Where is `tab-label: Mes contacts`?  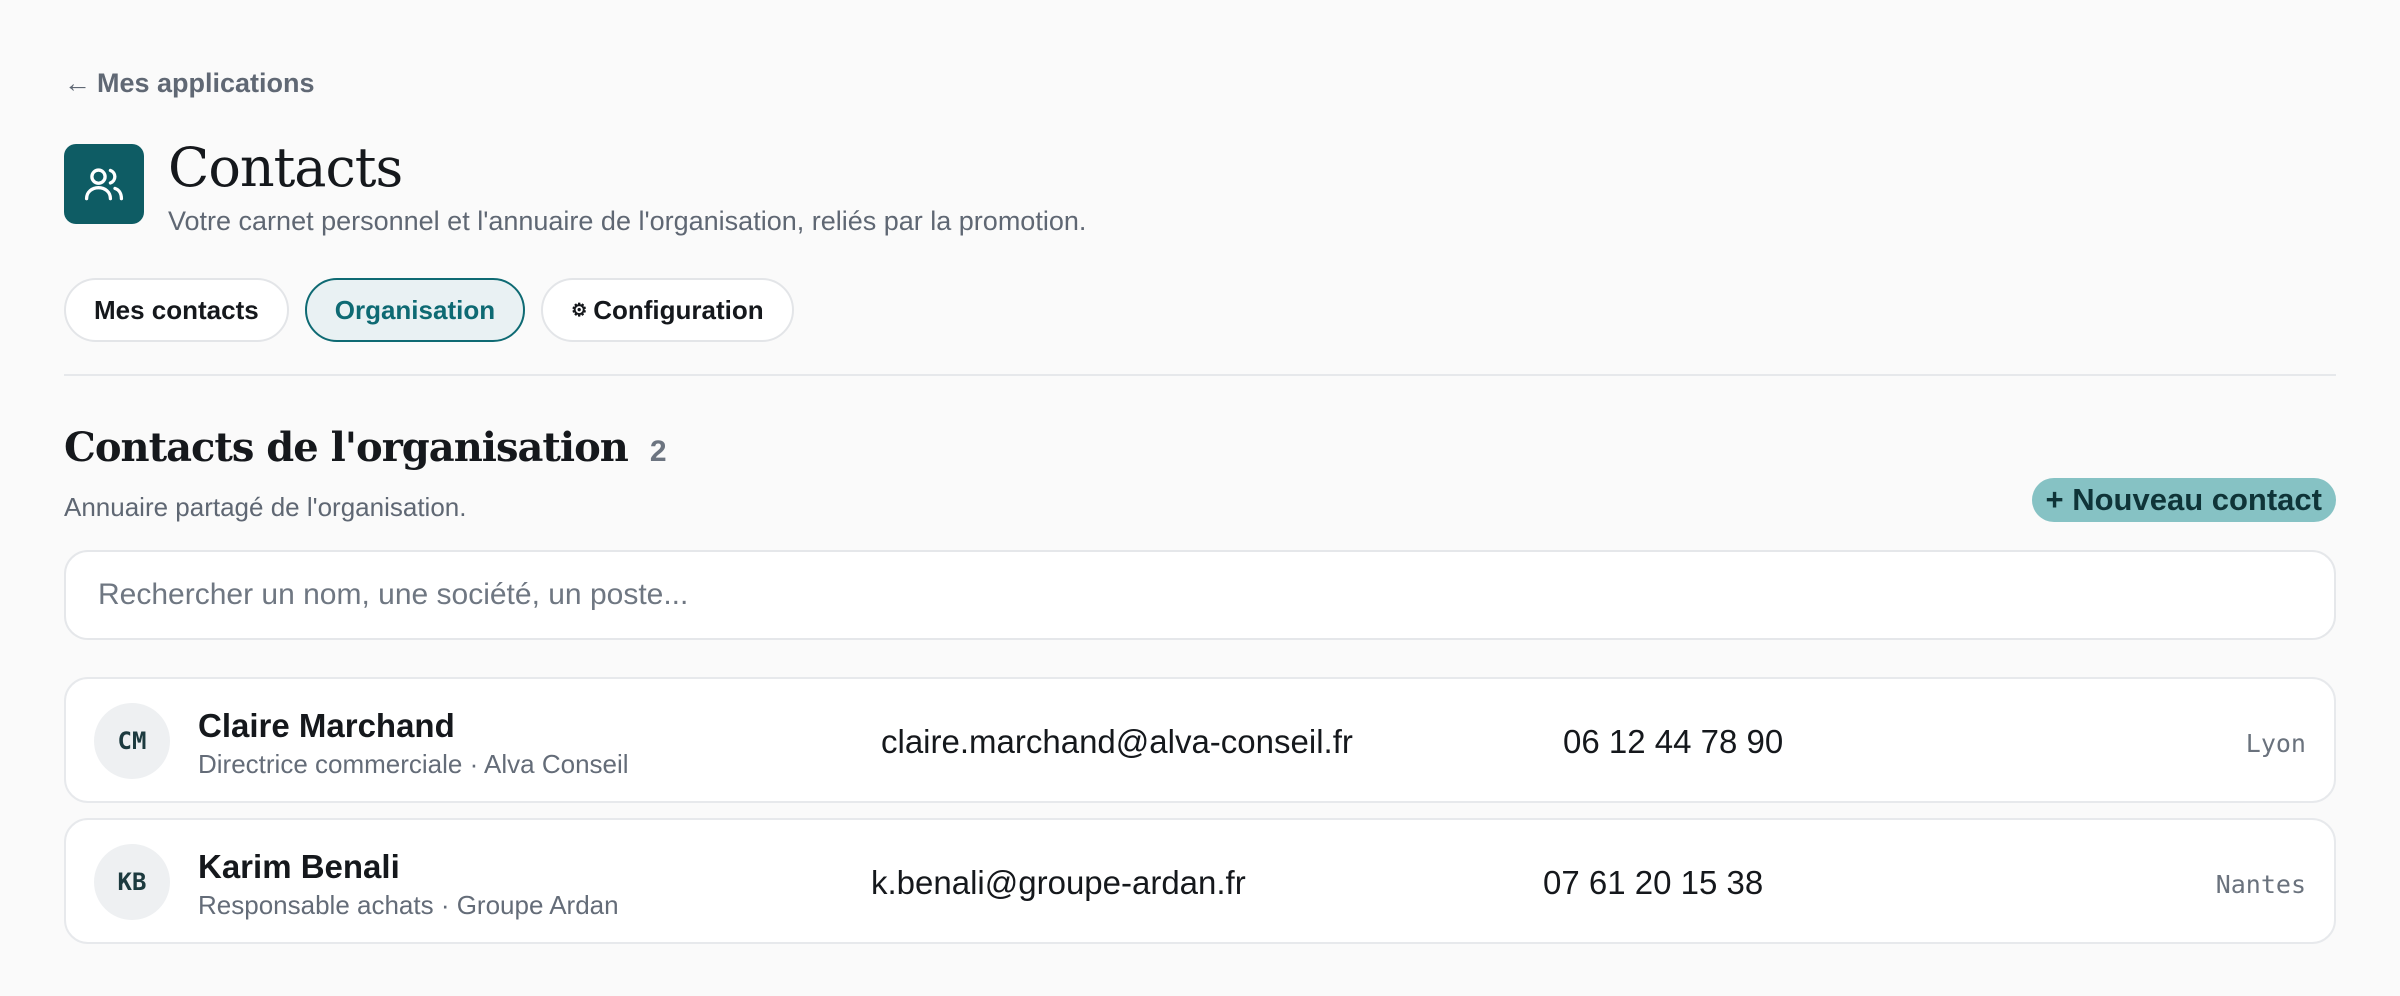 tab-label: Mes contacts is located at coordinates (176, 309).